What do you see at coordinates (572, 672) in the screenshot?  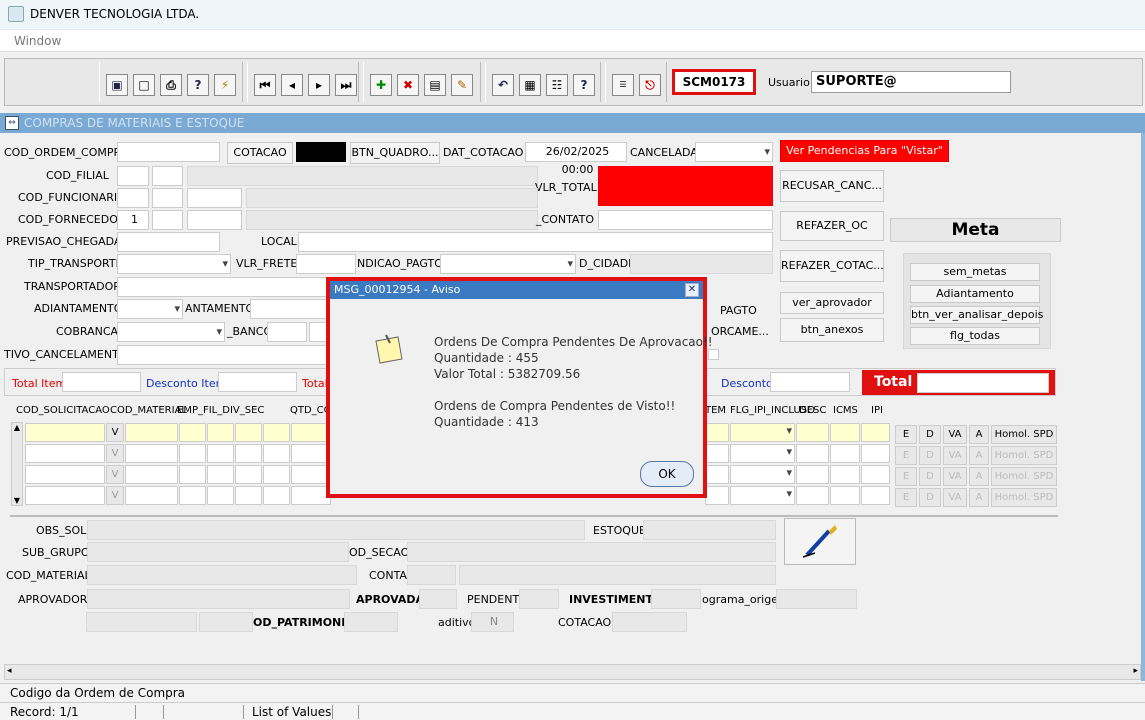 I see `horizontal-scrollbar: ◂ ▸` at bounding box center [572, 672].